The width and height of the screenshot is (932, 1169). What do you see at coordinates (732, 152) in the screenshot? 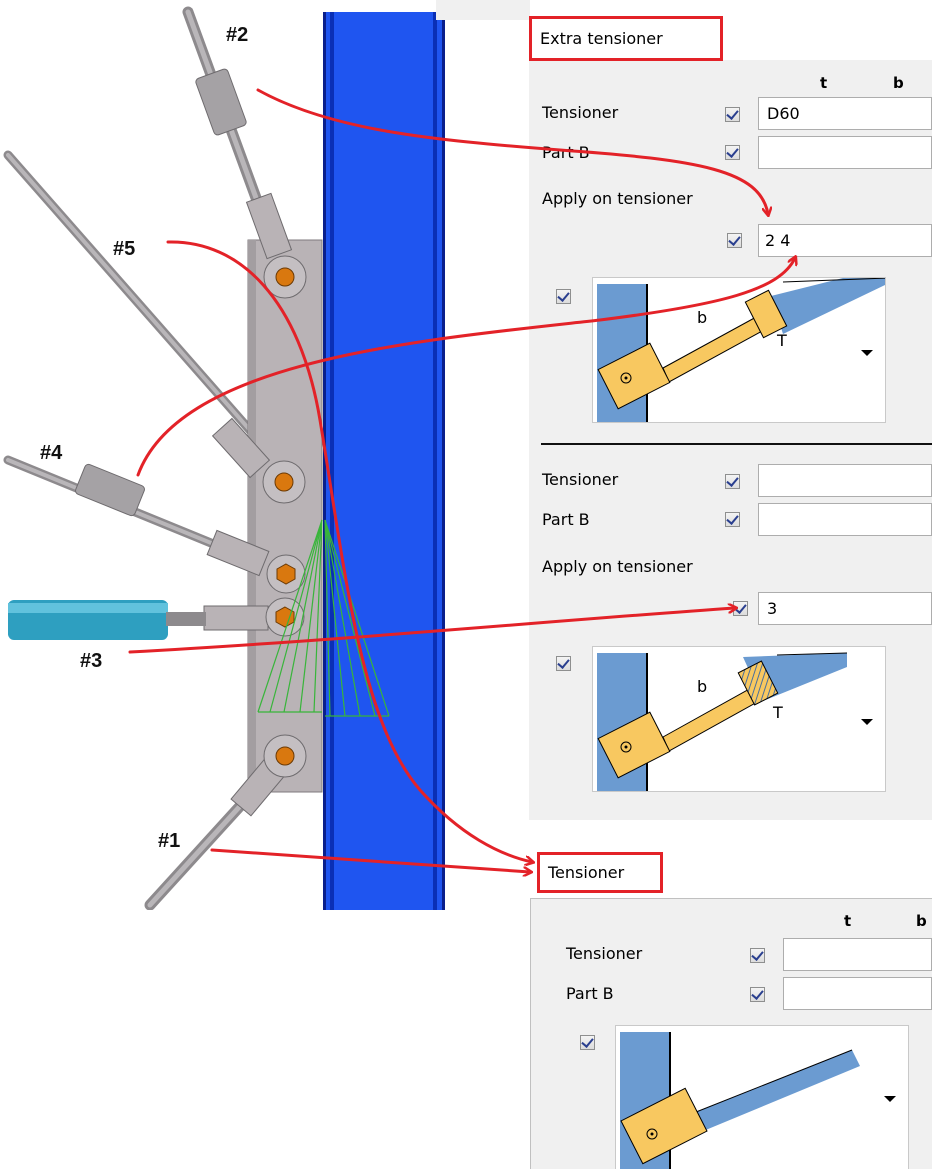
I see `extra1-partb-checkbox` at bounding box center [732, 152].